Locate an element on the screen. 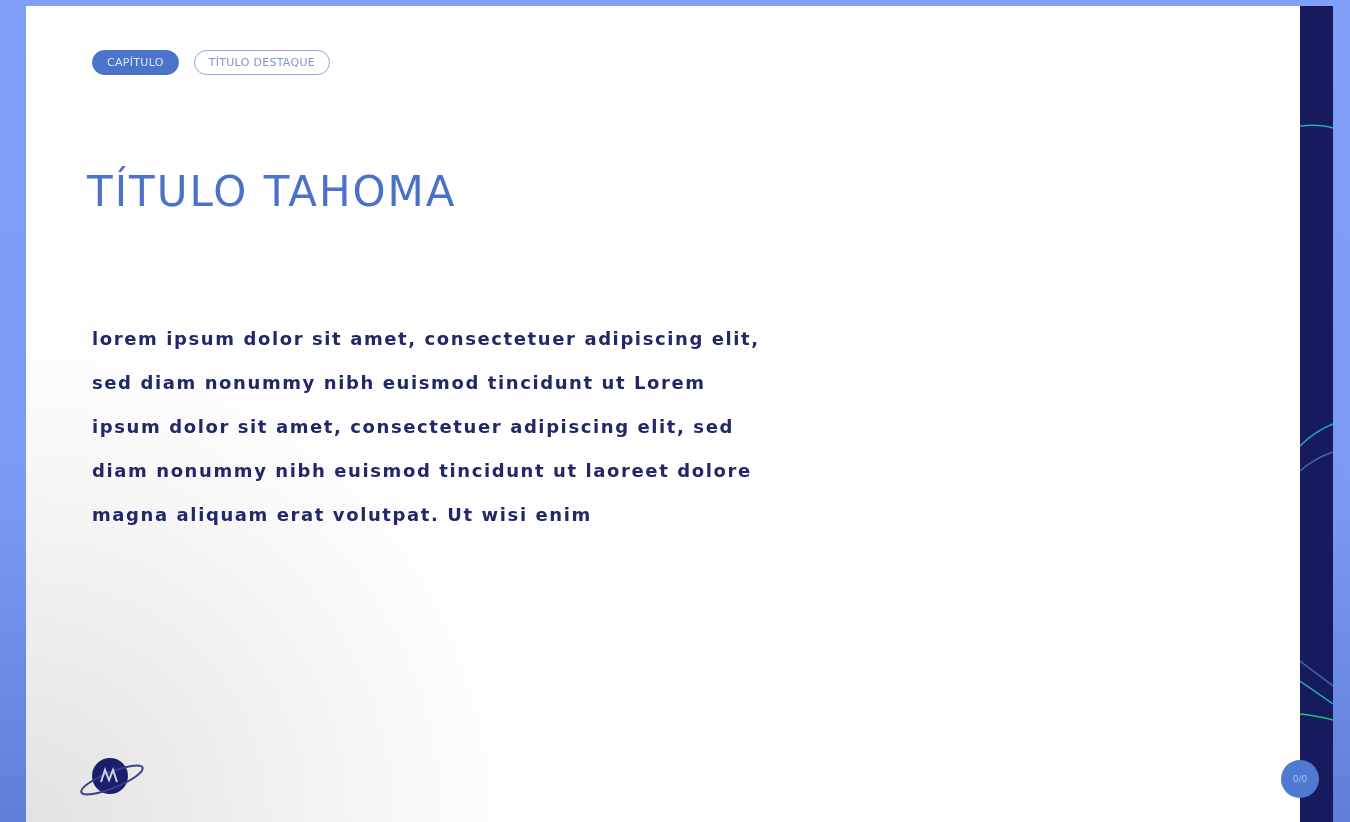 This screenshot has width=1350, height=822. tag-pill: TÍTULO DESTAQUE is located at coordinates (262, 62).